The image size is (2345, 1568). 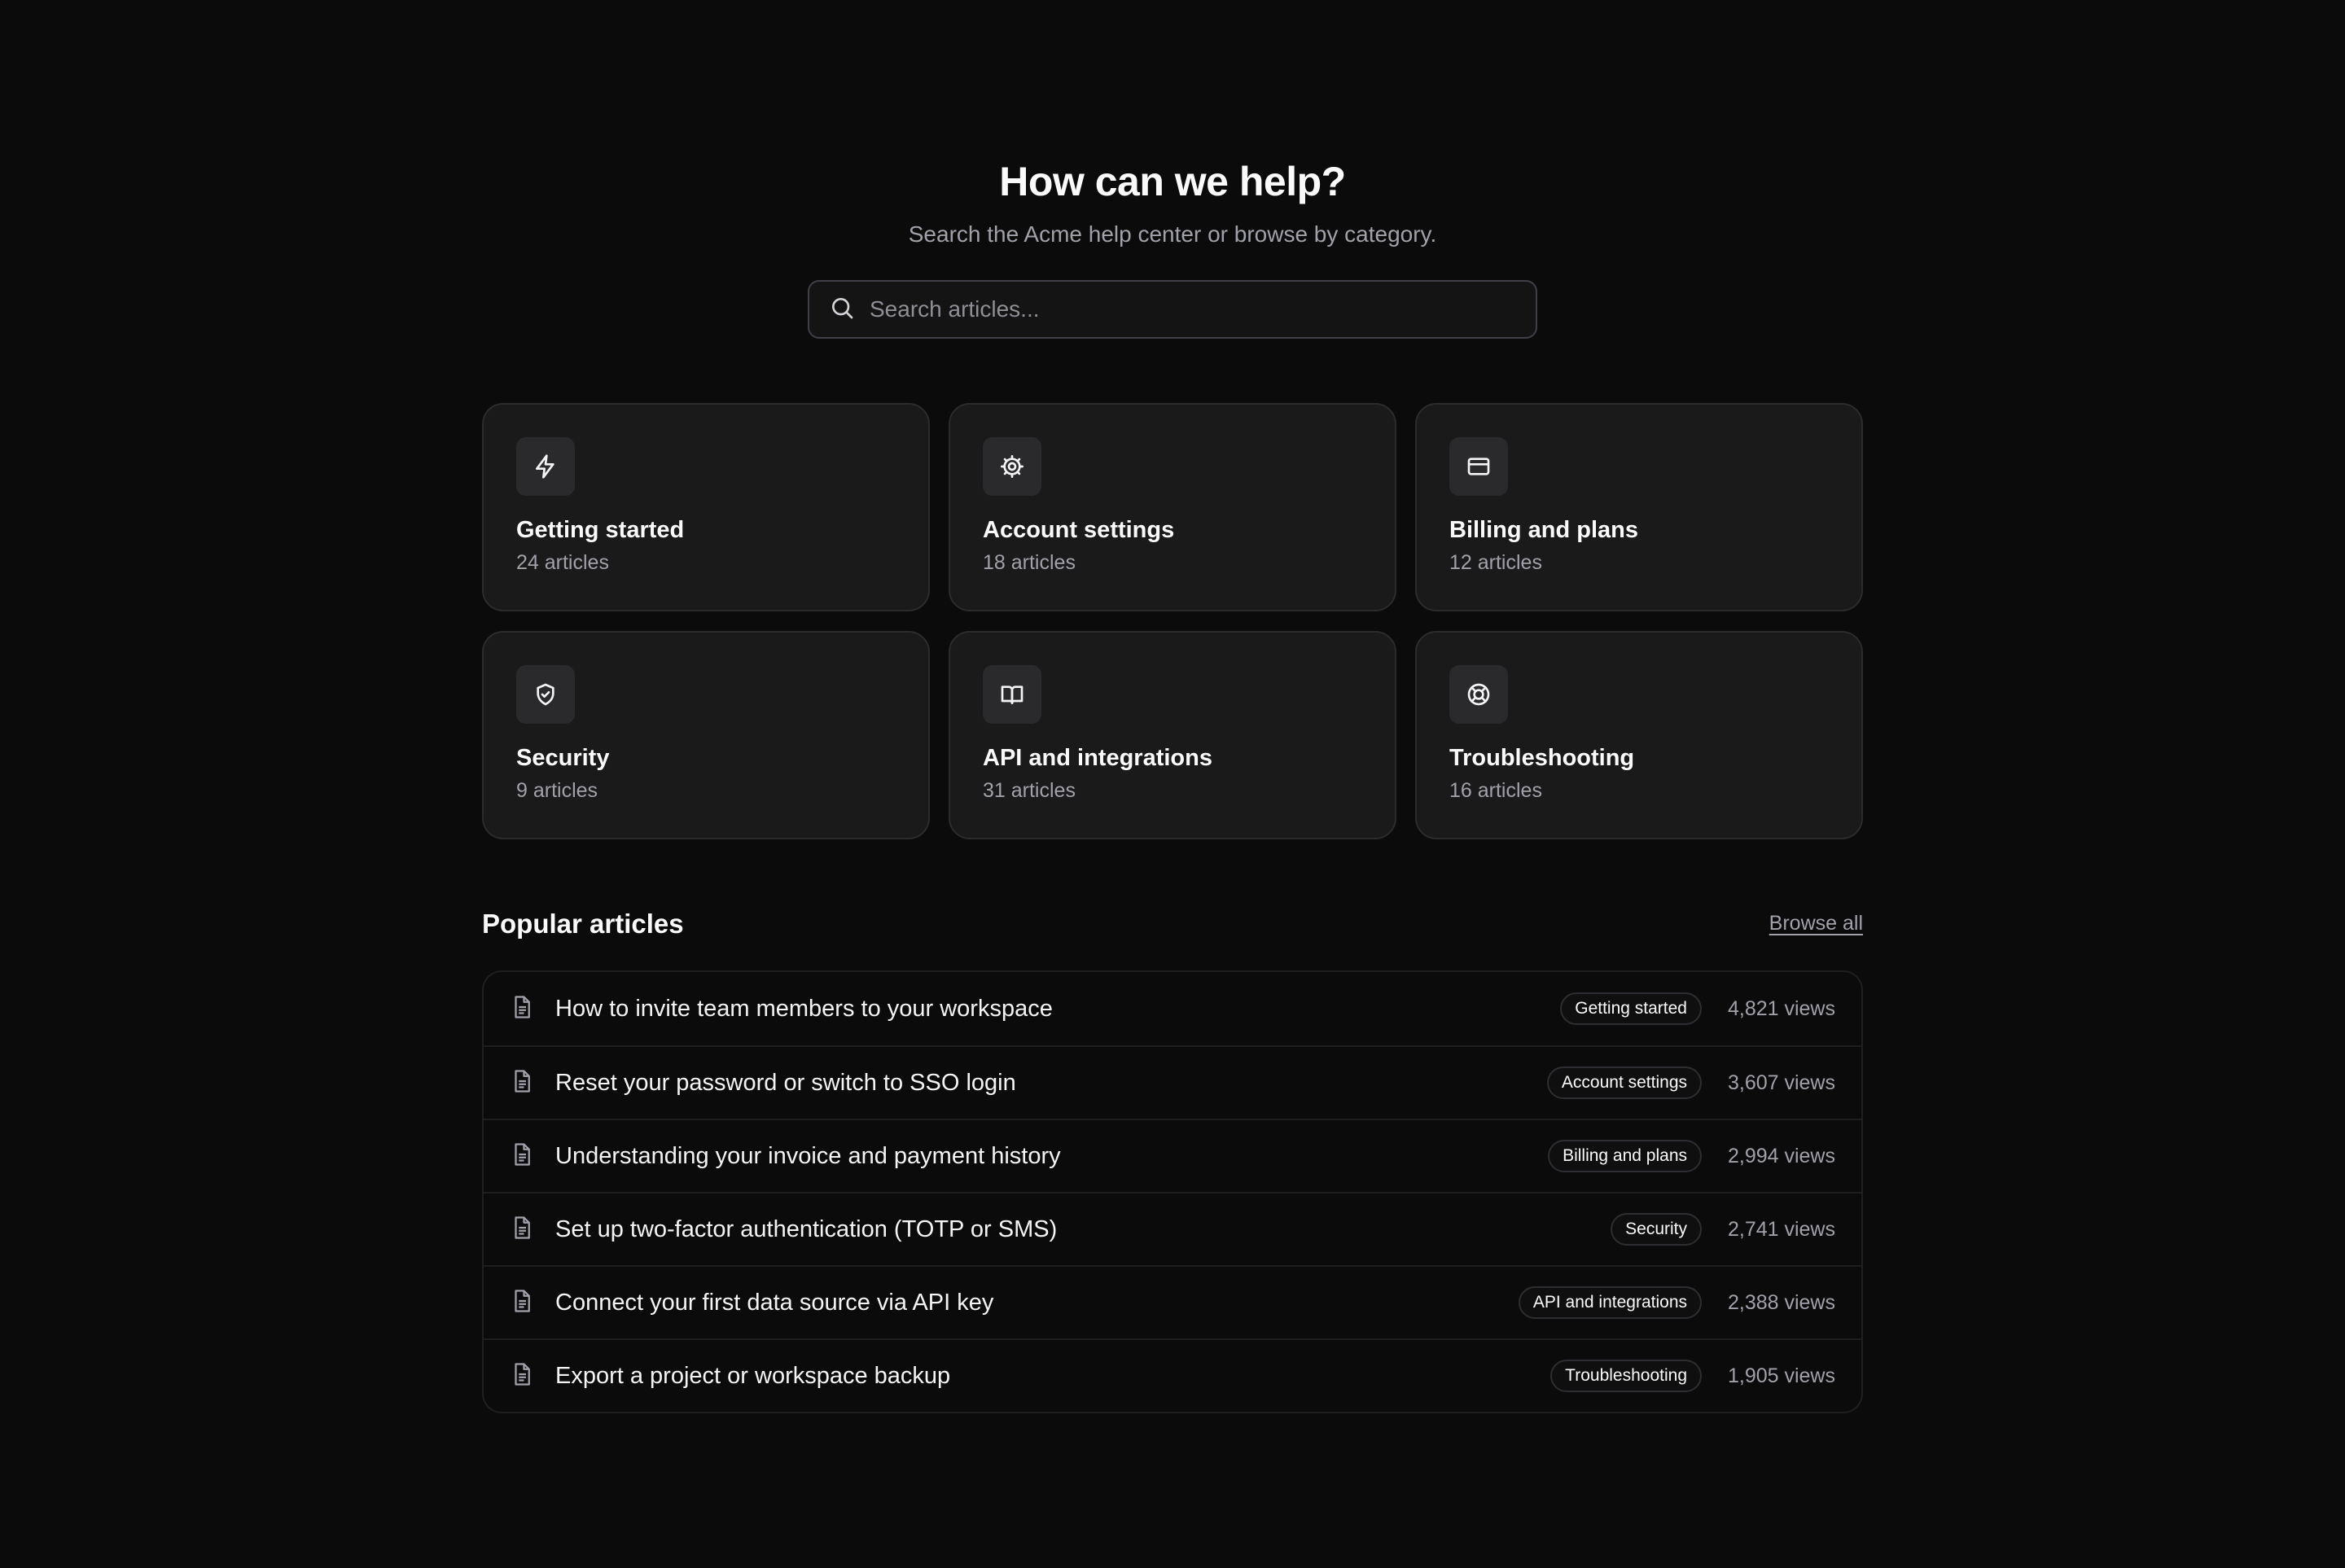 What do you see at coordinates (557, 791) in the screenshot?
I see `category-count: 9 articles` at bounding box center [557, 791].